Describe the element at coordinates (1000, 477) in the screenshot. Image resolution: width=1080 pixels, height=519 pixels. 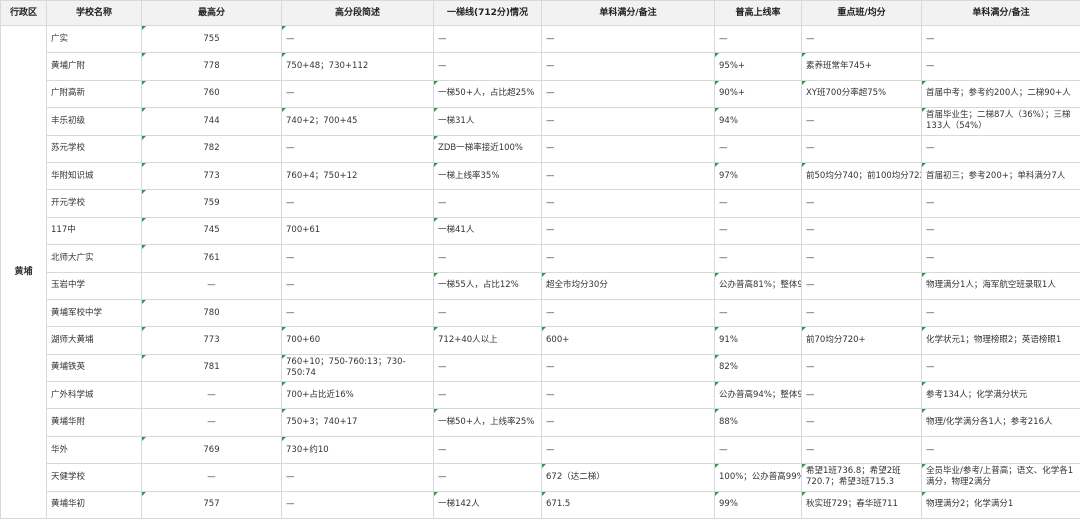
I see `single-subject-note-2-cell: 全员毕业/参考/上普高；语文、化学各1满分，物理2满分` at that location.